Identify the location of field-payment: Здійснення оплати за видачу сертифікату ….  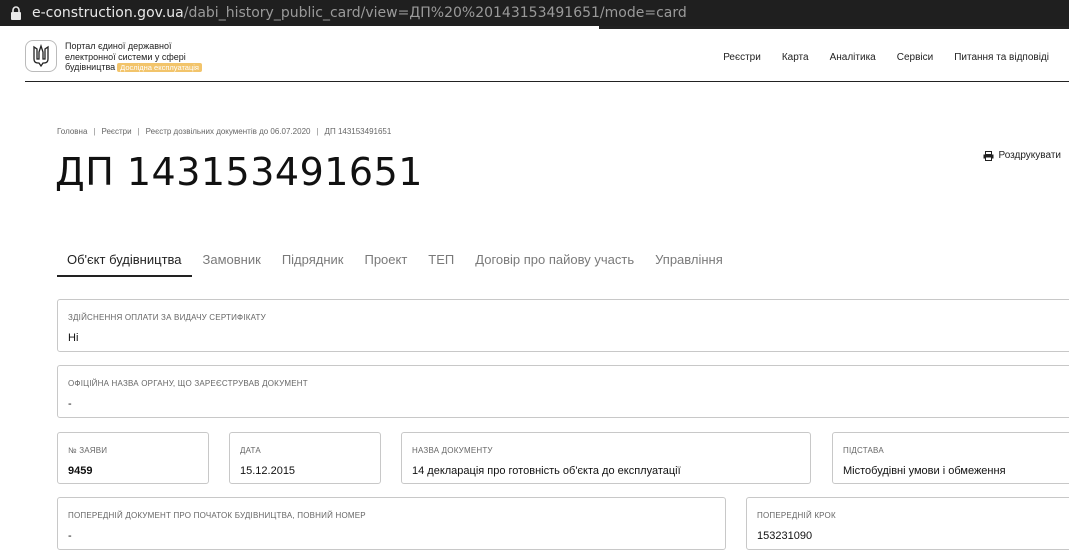
(563, 325).